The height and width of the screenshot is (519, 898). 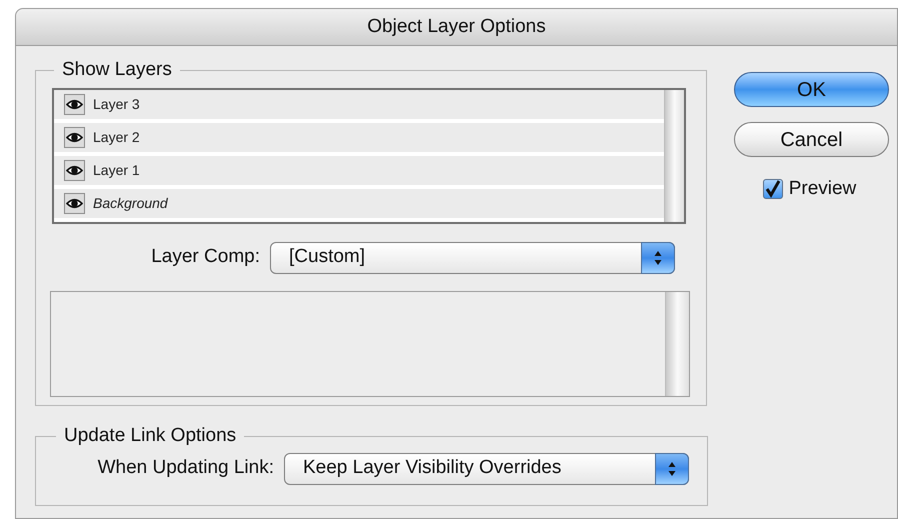 I want to click on layer-name: Background, so click(x=130, y=203).